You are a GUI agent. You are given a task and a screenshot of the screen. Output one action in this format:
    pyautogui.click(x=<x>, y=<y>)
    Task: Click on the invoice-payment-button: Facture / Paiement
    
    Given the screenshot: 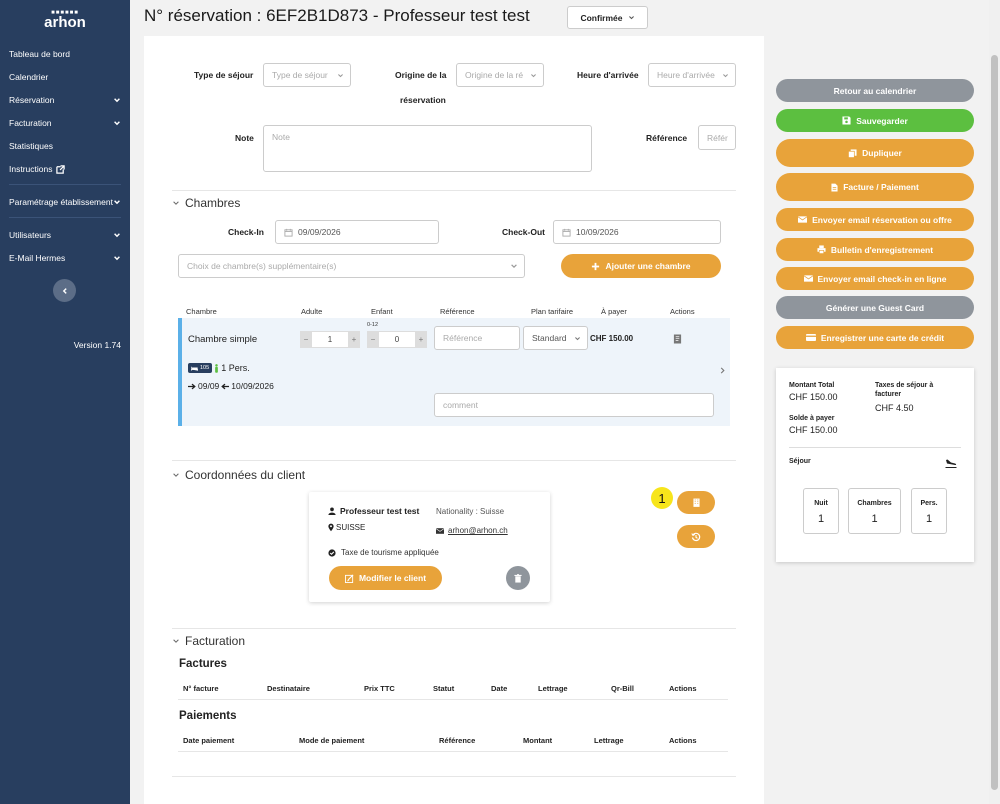 What is the action you would take?
    pyautogui.click(x=875, y=187)
    